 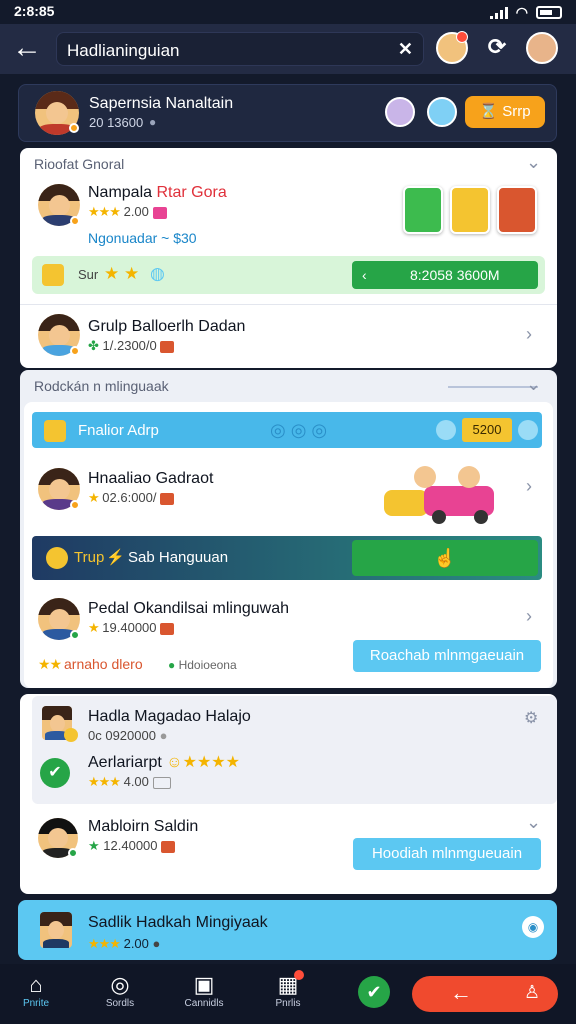 I want to click on stars-icon: ★ ★, so click(x=122, y=273).